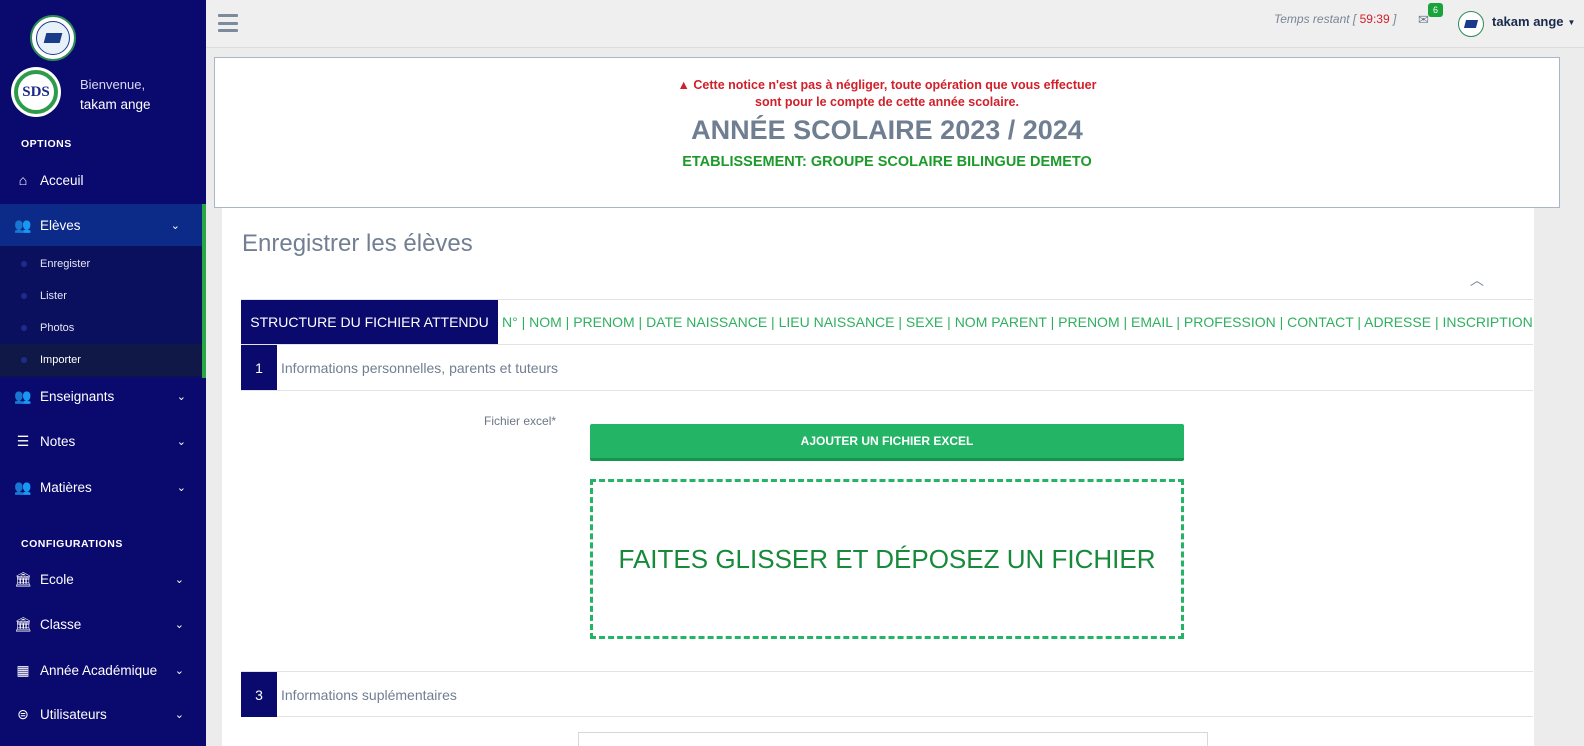  What do you see at coordinates (103, 225) in the screenshot?
I see `sidebar-item-eleves: 👥 Elèves ⌄` at bounding box center [103, 225].